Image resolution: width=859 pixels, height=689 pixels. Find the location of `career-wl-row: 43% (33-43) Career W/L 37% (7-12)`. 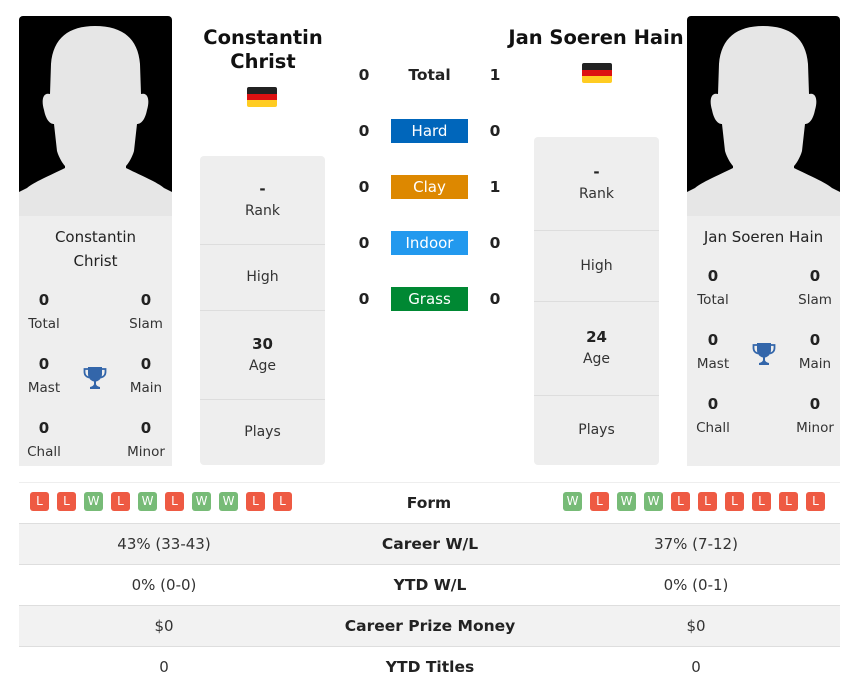

career-wl-row: 43% (33-43) Career W/L 37% (7-12) is located at coordinates (429, 543).